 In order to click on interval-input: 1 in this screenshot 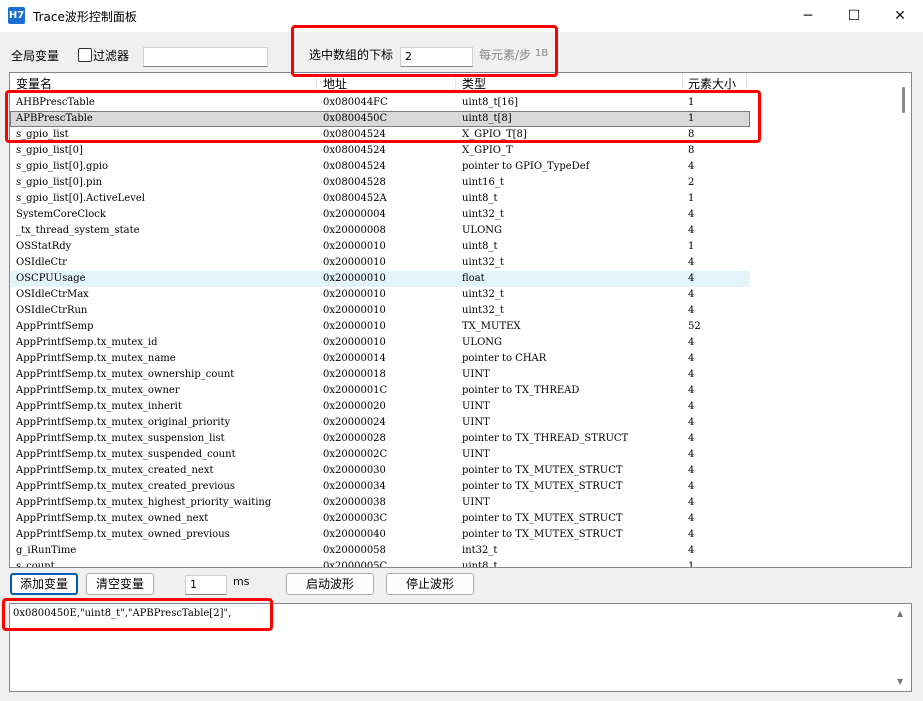, I will do `click(206, 585)`.